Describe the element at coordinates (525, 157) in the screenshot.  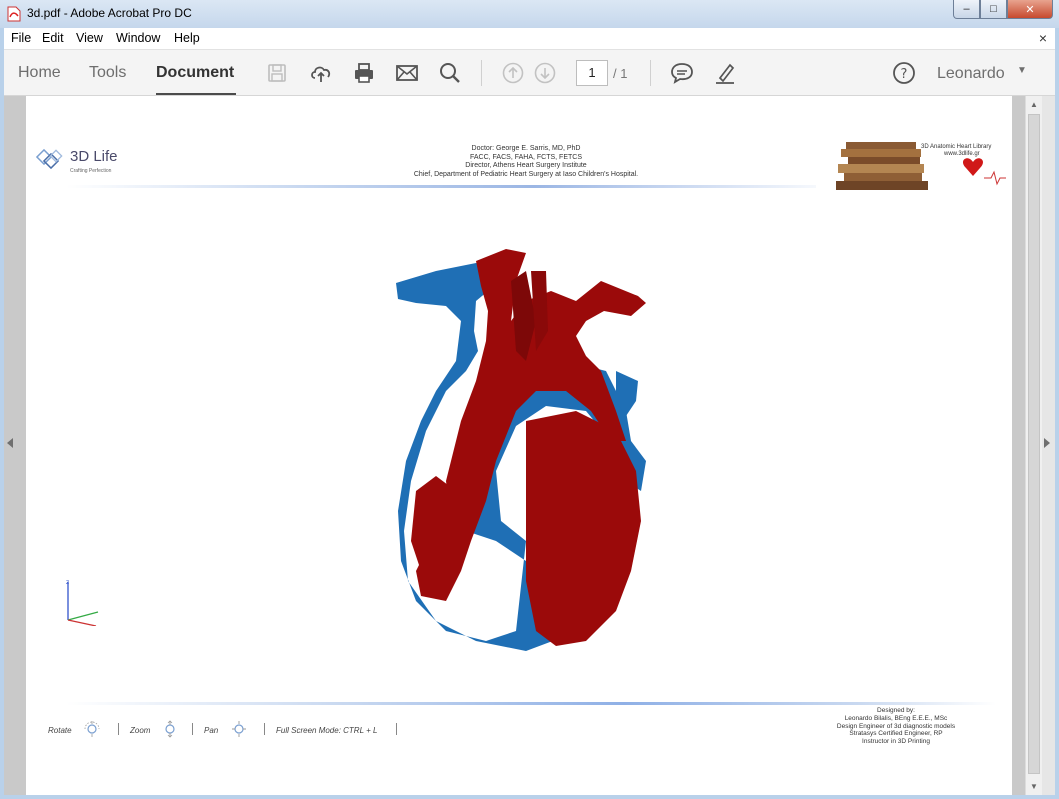
I see `doctor-line: FACC, FACS, FAHA, FCTS, FETCS` at that location.